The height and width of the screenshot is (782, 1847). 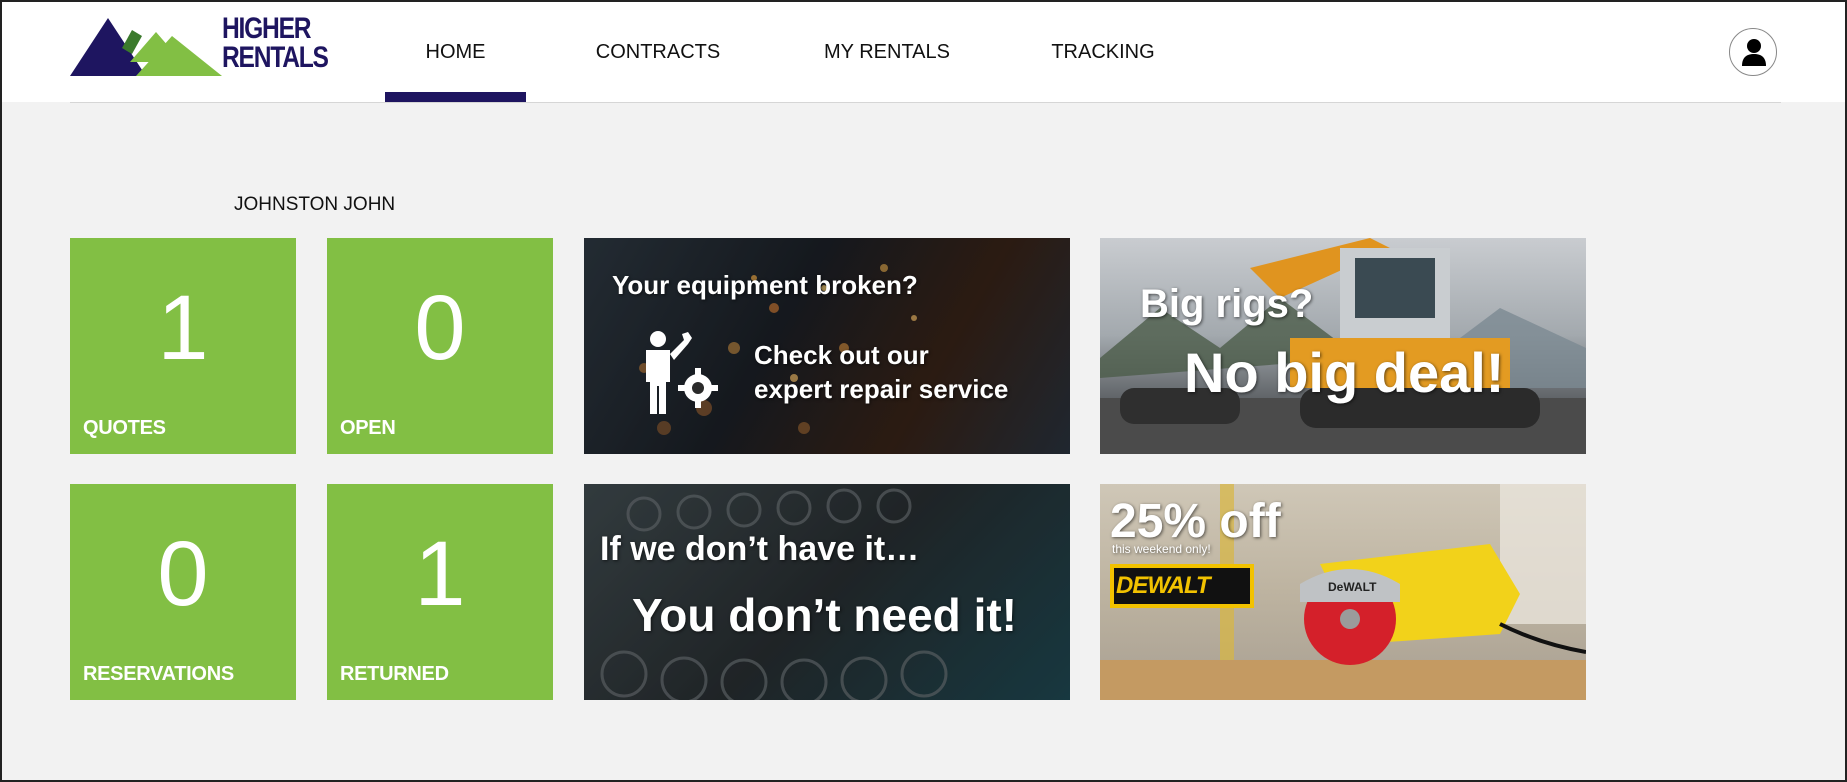 I want to click on returned-label: RETURNED, so click(x=394, y=674).